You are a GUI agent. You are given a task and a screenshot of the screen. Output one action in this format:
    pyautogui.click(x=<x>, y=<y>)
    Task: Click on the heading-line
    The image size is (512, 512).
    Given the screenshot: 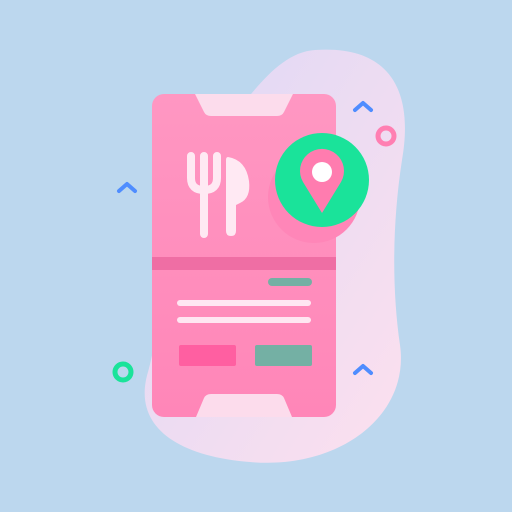 What is the action you would take?
    pyautogui.click(x=290, y=282)
    